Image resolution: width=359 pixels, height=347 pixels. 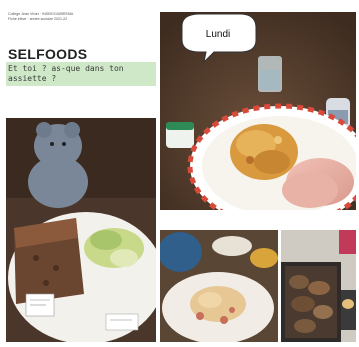 What do you see at coordinates (66, 73) in the screenshot?
I see `question-text: Et toi ? as-que dans ton assiette ?` at bounding box center [66, 73].